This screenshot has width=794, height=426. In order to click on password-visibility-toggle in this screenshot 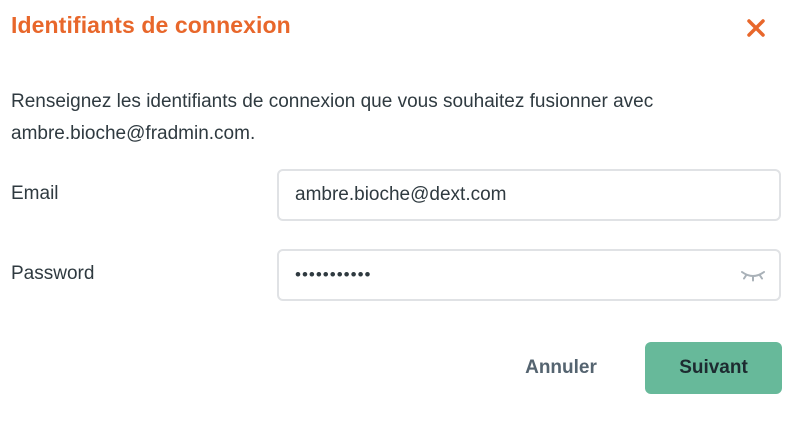, I will do `click(753, 275)`.